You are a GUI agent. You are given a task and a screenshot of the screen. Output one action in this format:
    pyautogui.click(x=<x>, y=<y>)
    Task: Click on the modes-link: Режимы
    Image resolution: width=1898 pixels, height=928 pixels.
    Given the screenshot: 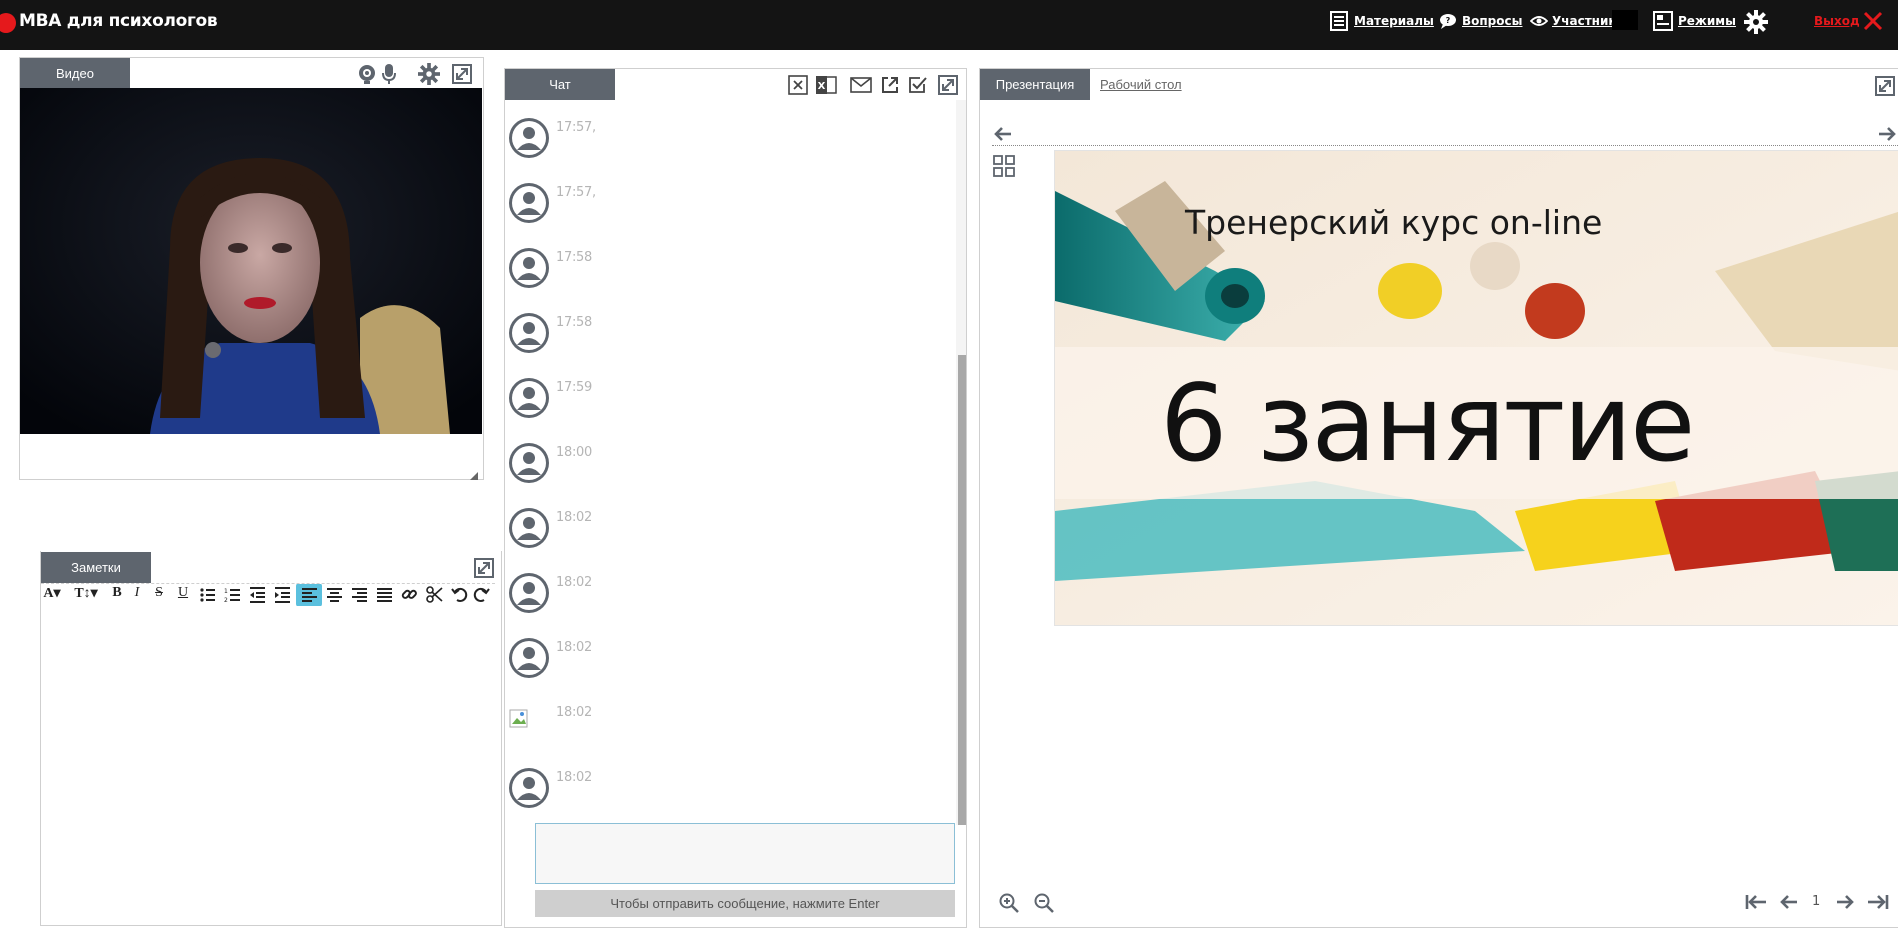 What is the action you would take?
    pyautogui.click(x=1694, y=21)
    